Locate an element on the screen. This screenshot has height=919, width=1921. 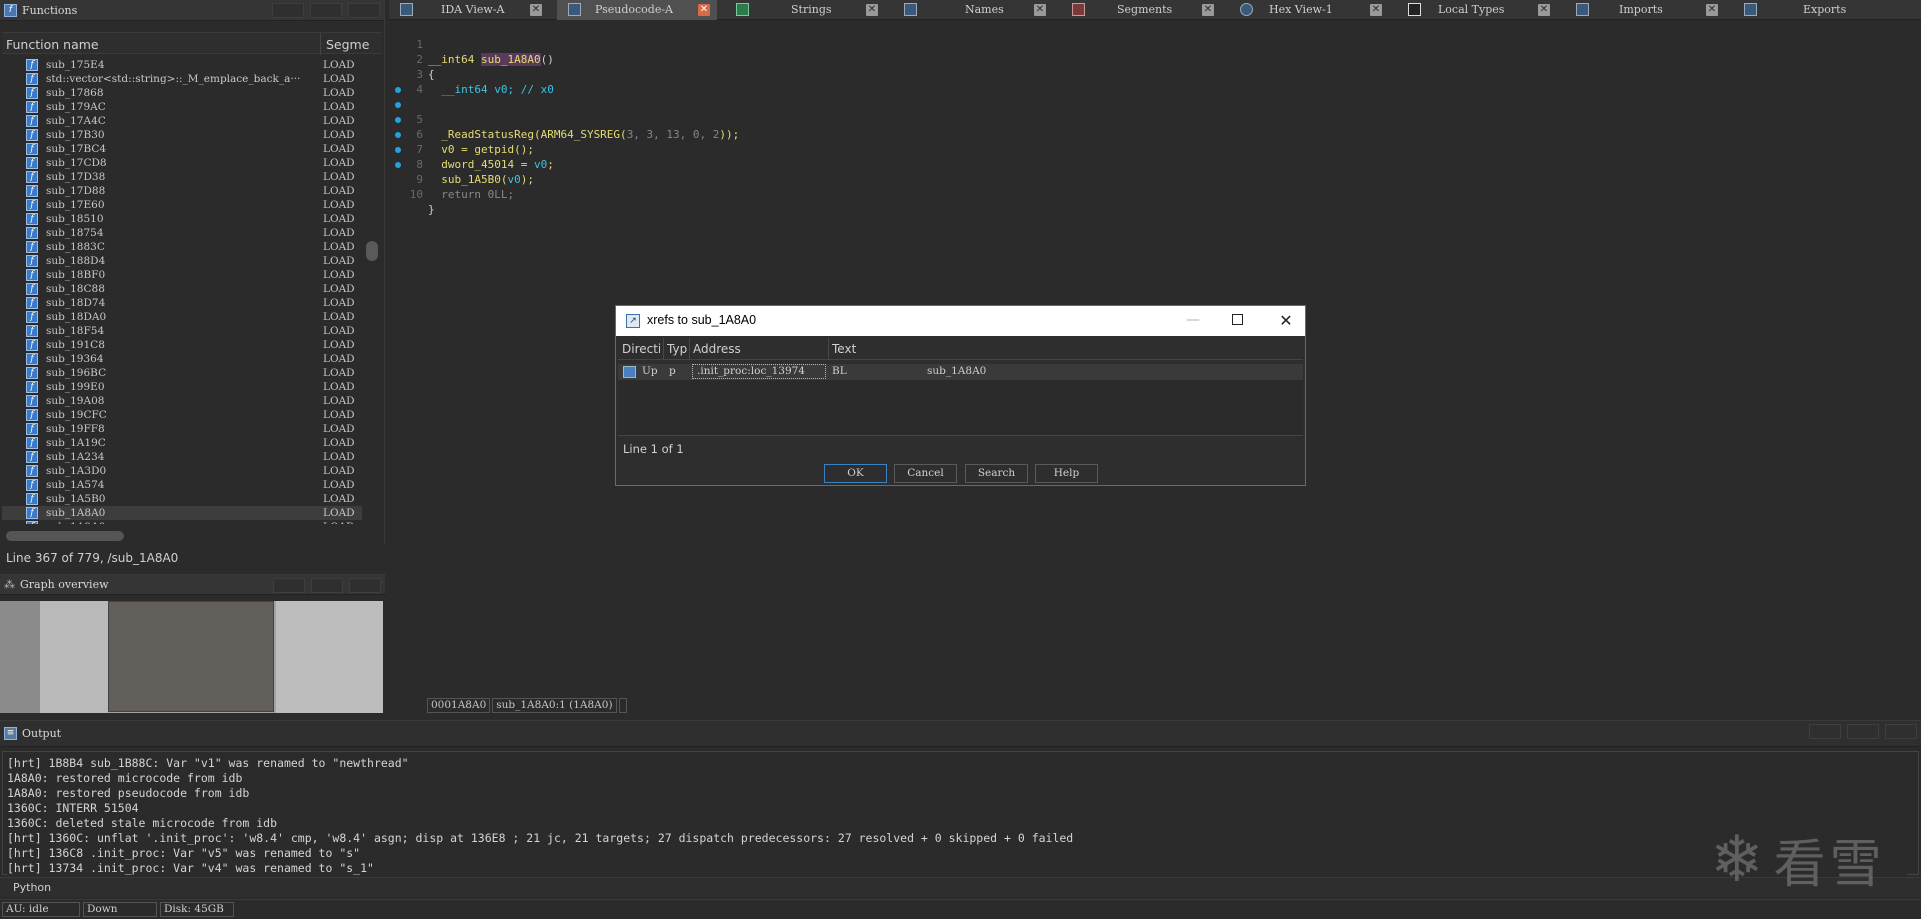
tab-pseudocode-a: Pseudocode-A ✕ is located at coordinates (637, 10).